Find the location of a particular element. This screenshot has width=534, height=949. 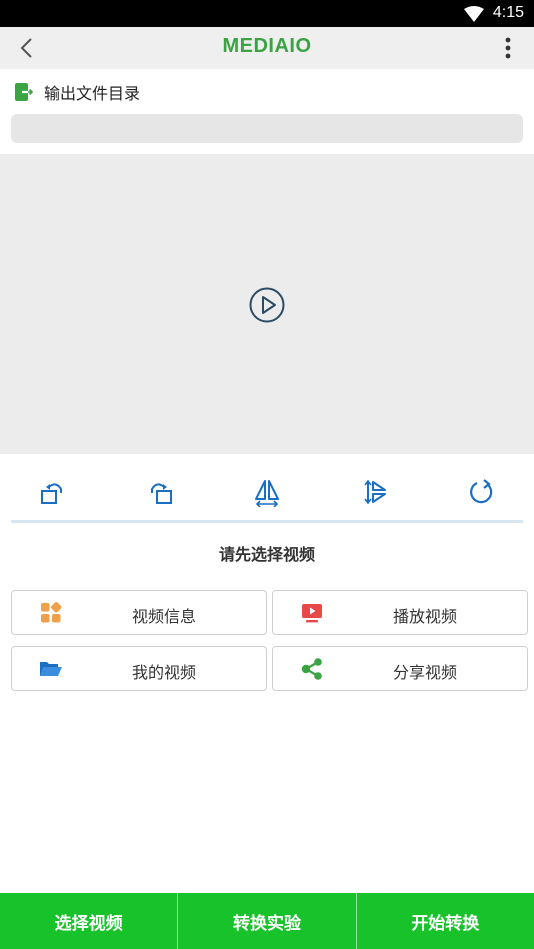

share-icon is located at coordinates (312, 669).